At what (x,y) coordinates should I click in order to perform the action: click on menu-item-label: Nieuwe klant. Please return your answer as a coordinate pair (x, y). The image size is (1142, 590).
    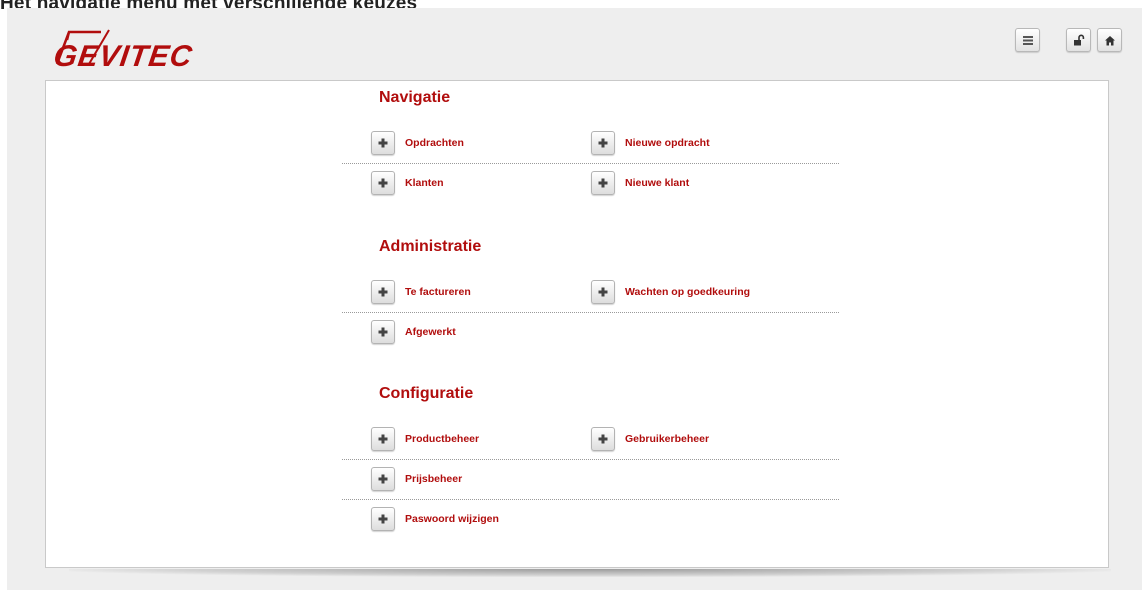
    Looking at the image, I should click on (657, 183).